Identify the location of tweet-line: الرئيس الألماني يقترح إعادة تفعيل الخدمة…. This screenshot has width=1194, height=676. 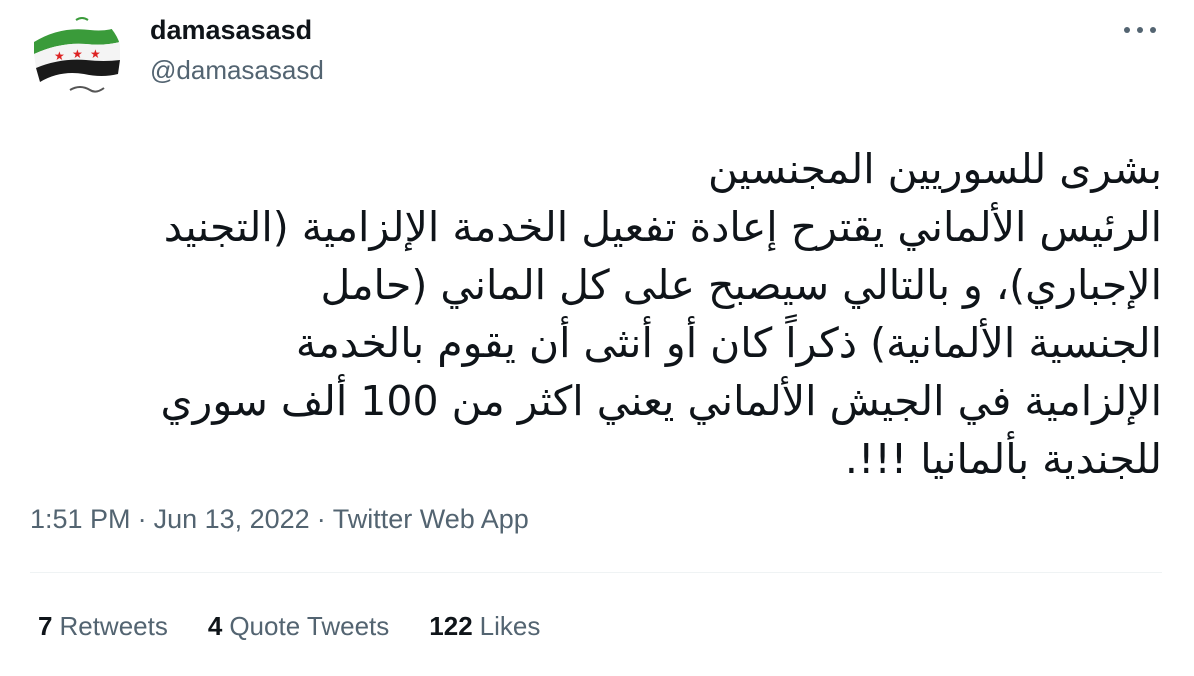
(662, 227).